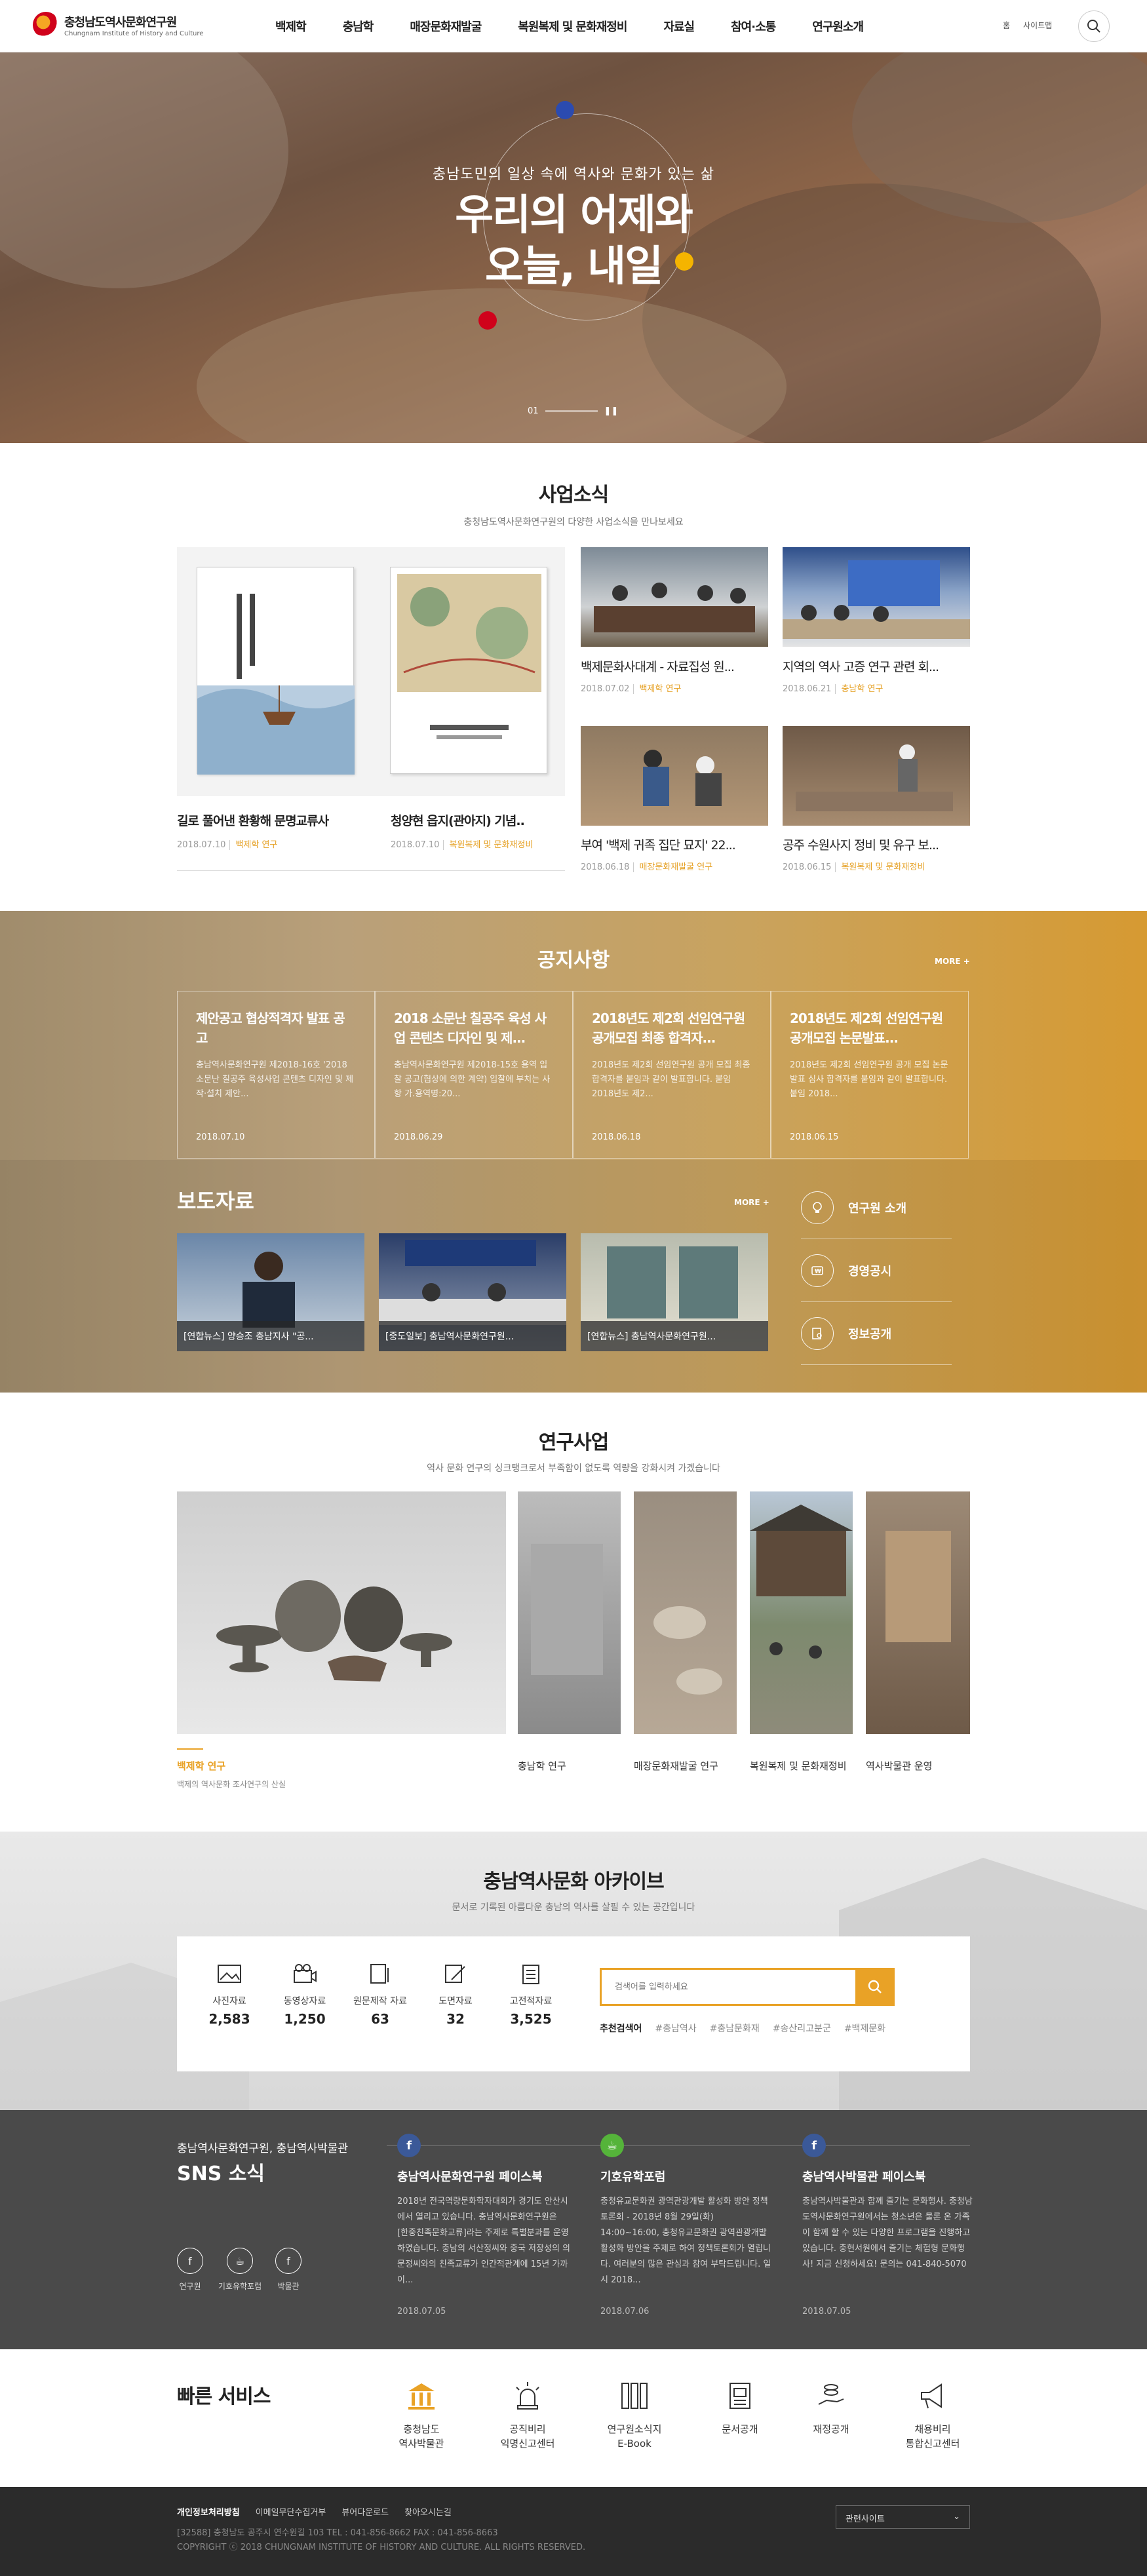 The image size is (1147, 2576). I want to click on news-caption: 청양현 읍지(관아지) 기념.., so click(480, 820).